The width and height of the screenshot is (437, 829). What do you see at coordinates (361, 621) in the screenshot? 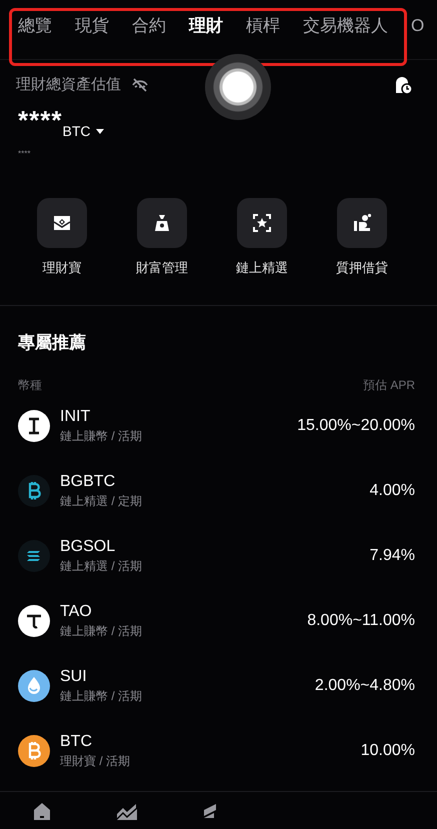
I see `apr-value: 8.00%~11.00%` at bounding box center [361, 621].